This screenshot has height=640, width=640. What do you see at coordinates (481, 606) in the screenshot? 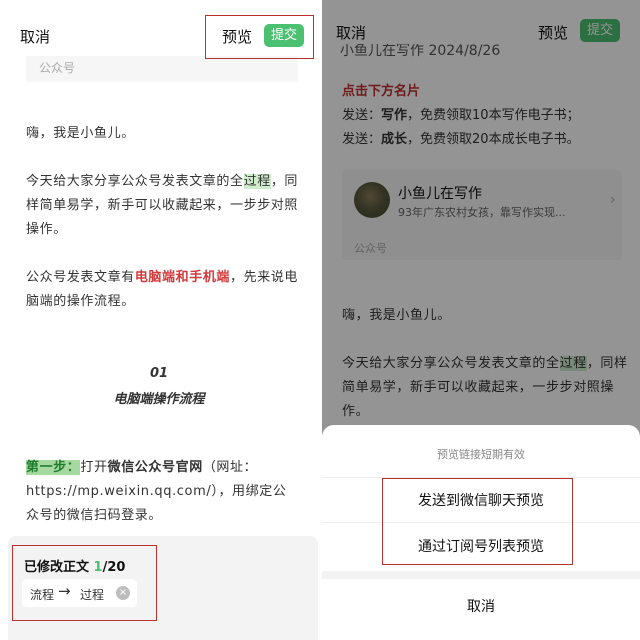
I see `sheet-cancel-button: 取消` at bounding box center [481, 606].